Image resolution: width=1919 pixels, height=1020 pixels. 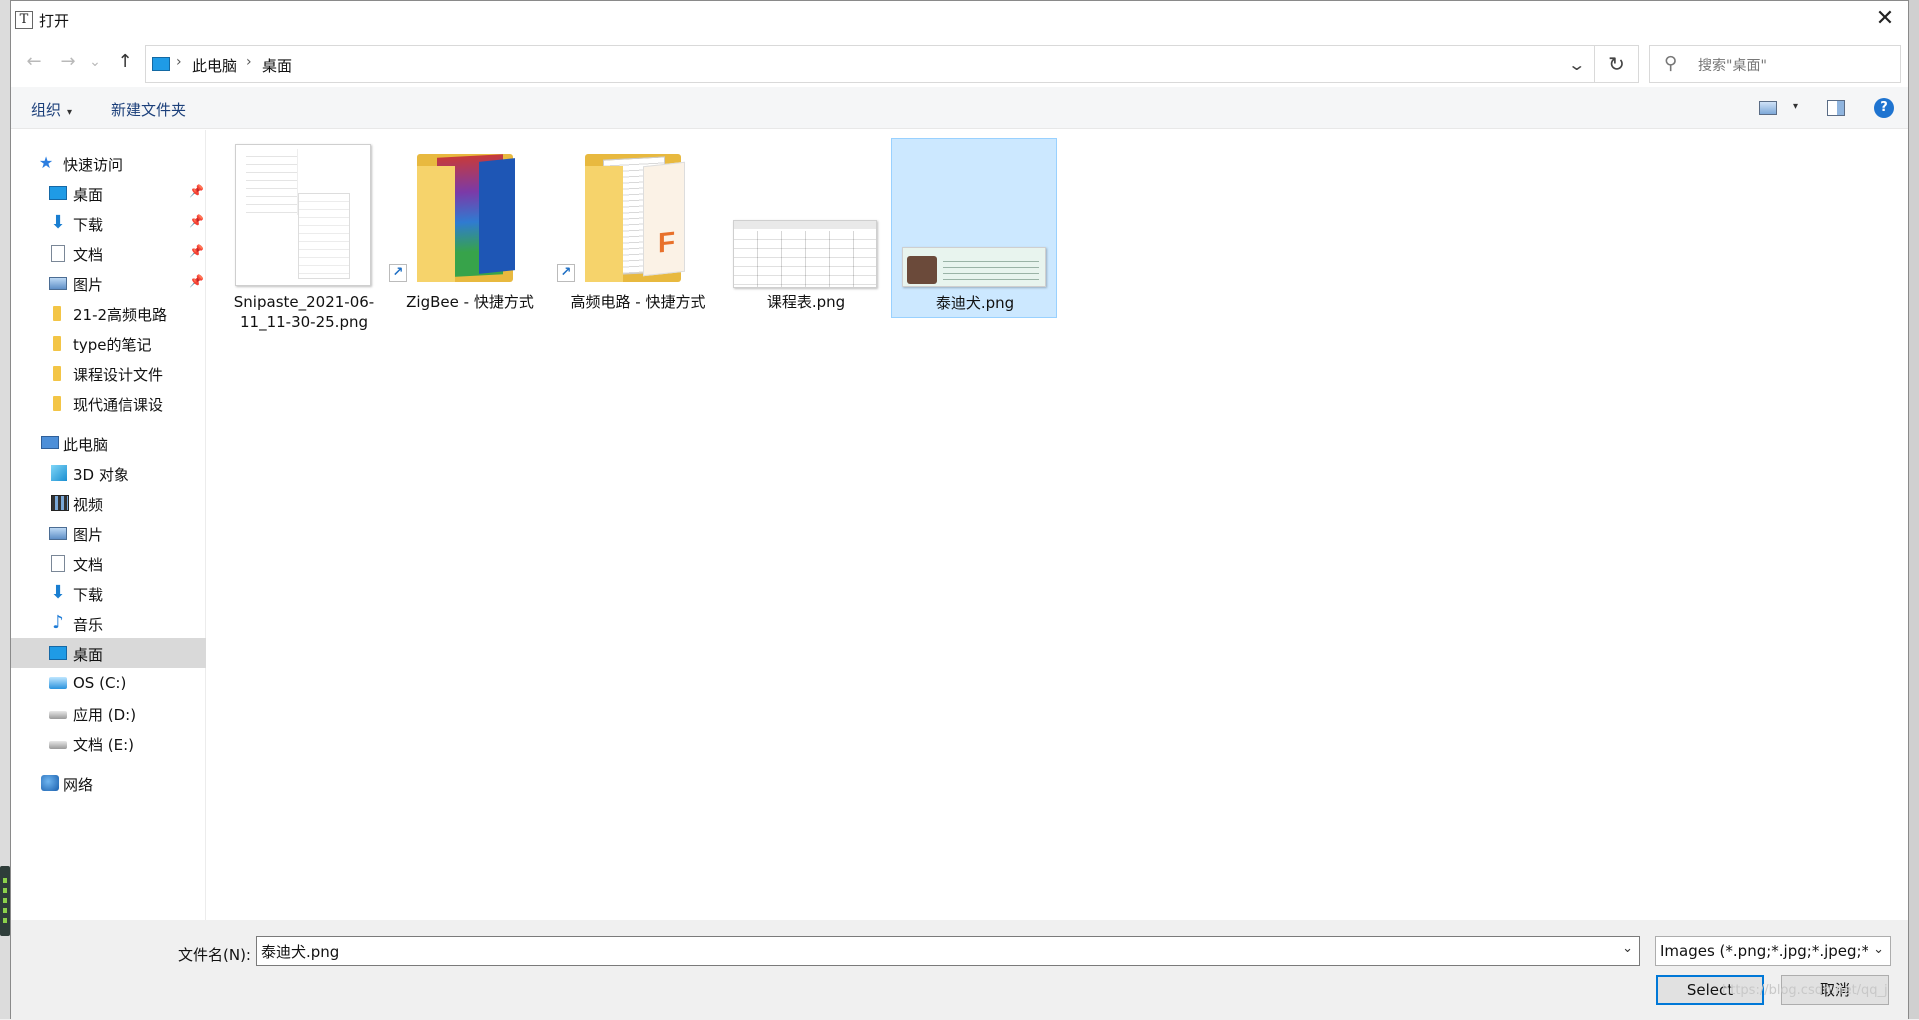 What do you see at coordinates (1671, 63) in the screenshot?
I see `search-icon: ⚲` at bounding box center [1671, 63].